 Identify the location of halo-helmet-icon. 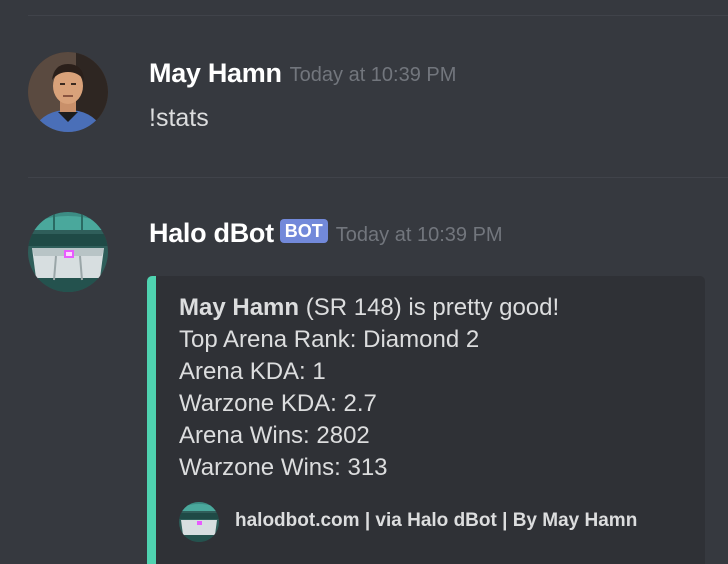
(199, 522).